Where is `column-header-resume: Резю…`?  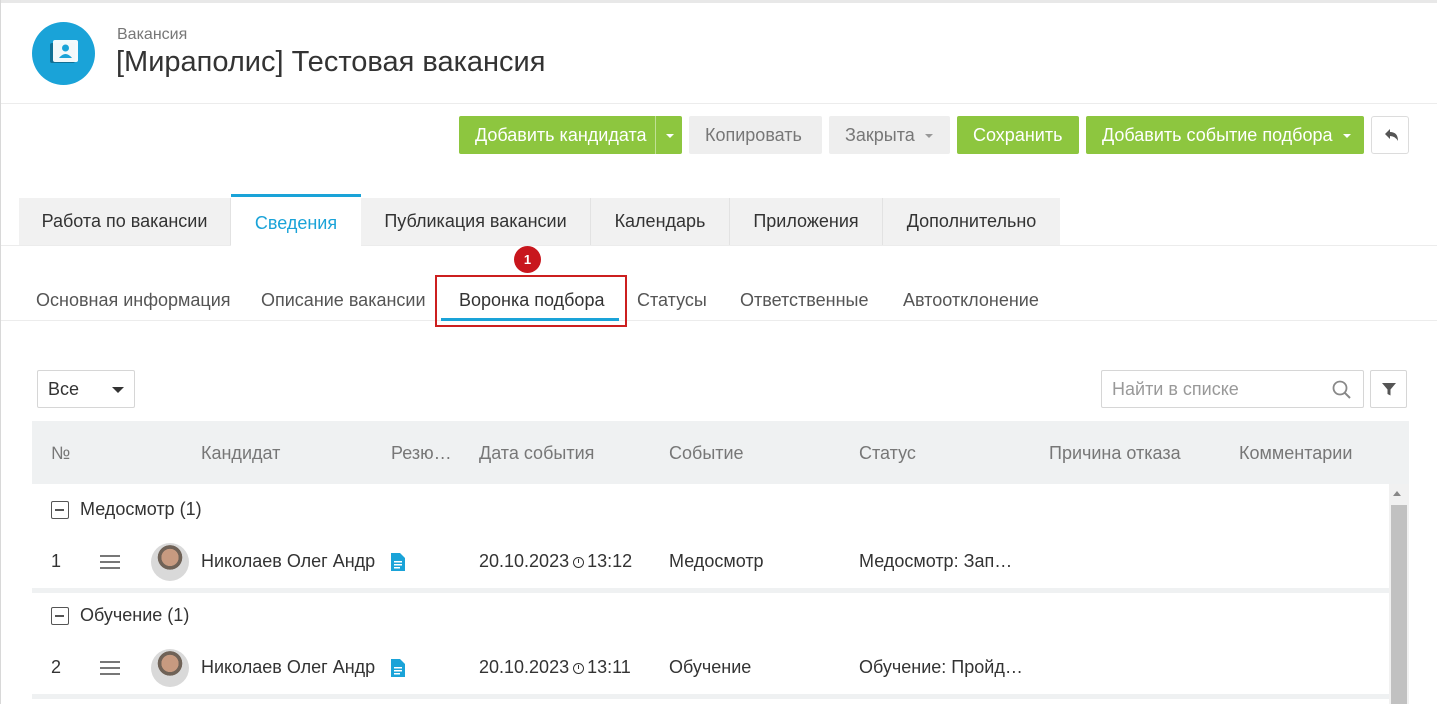 column-header-resume: Резю… is located at coordinates (421, 453).